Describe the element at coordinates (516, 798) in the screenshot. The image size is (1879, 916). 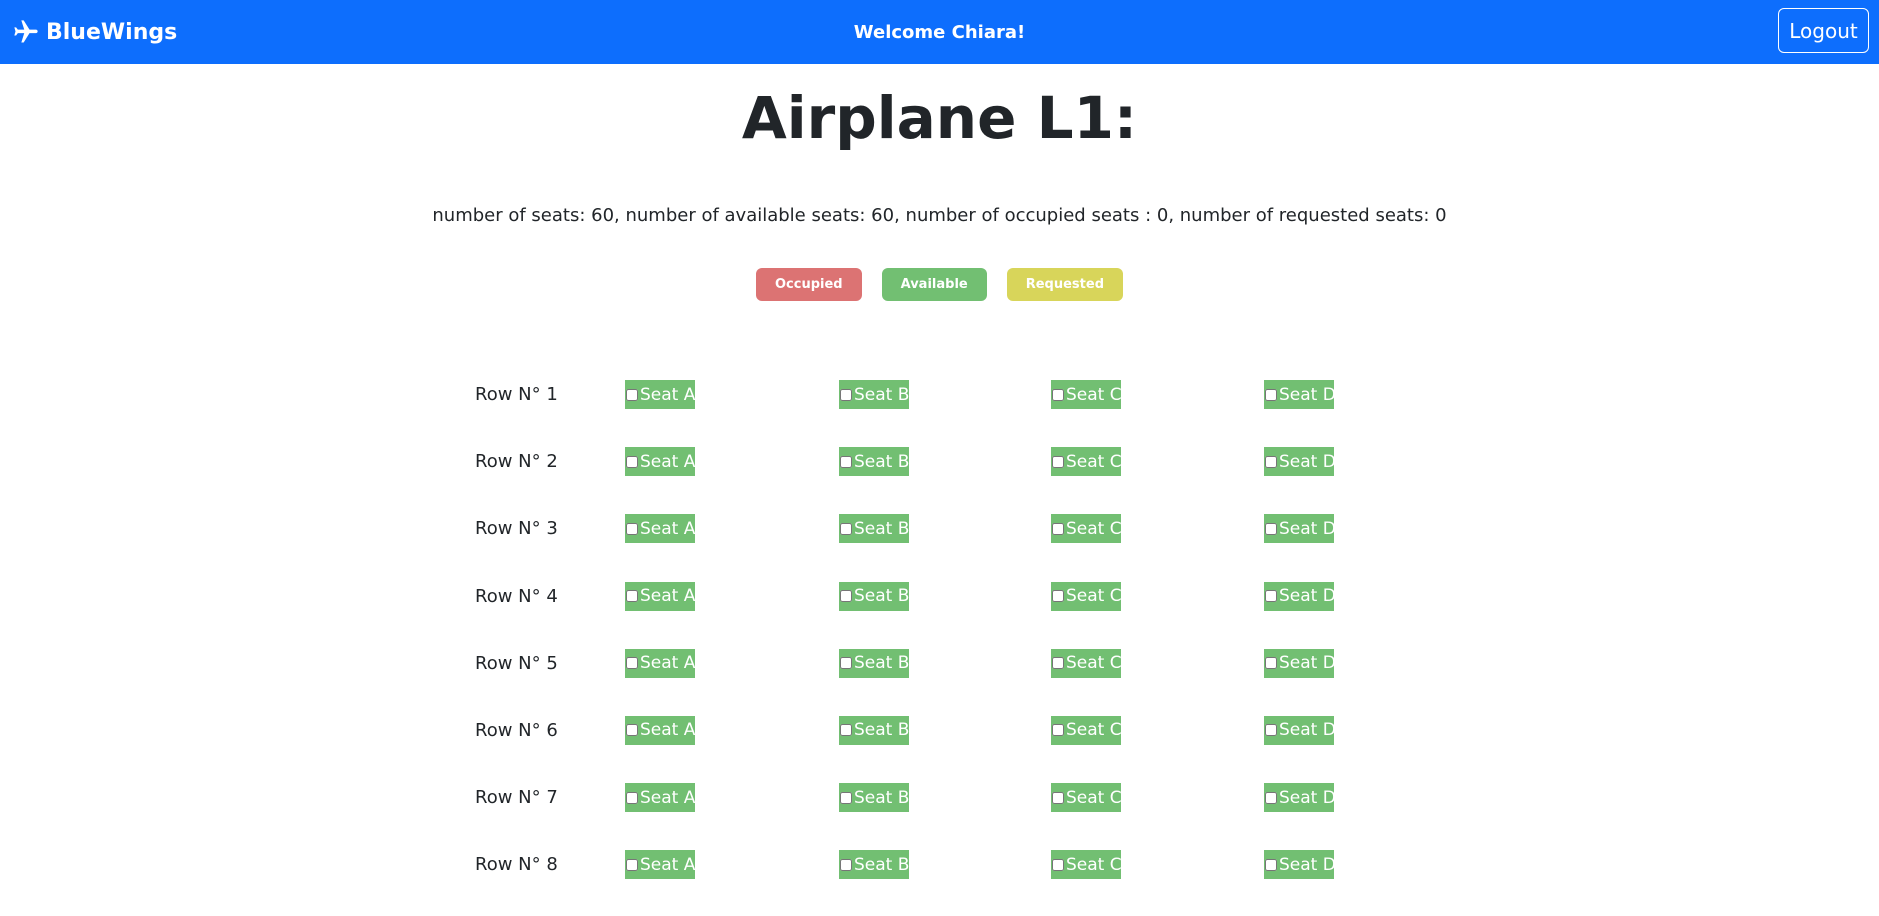
I see `row-label: Row N° 7` at that location.